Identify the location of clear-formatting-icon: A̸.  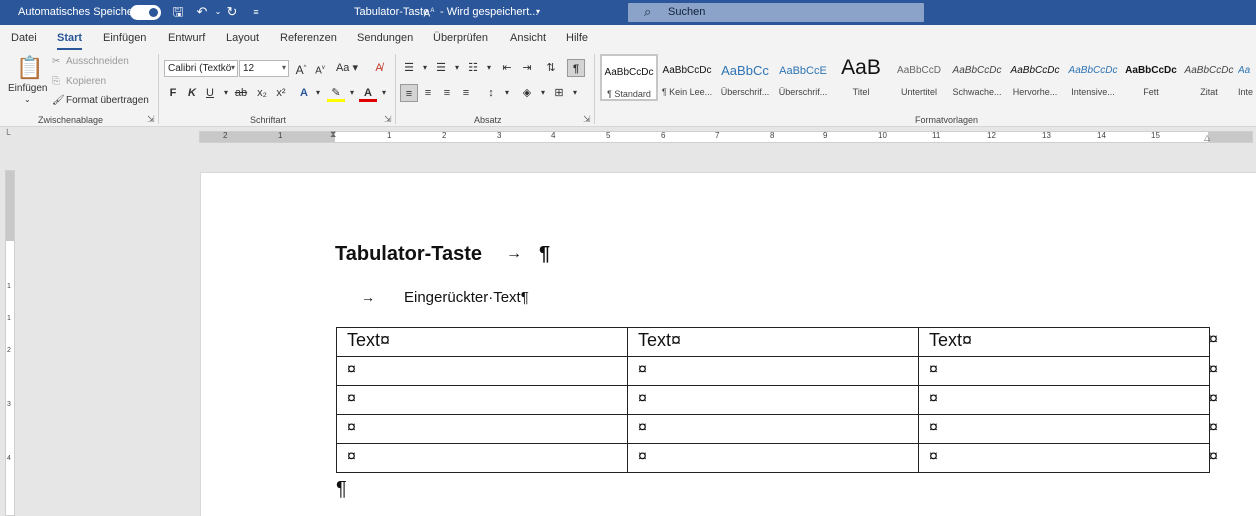
(379, 68).